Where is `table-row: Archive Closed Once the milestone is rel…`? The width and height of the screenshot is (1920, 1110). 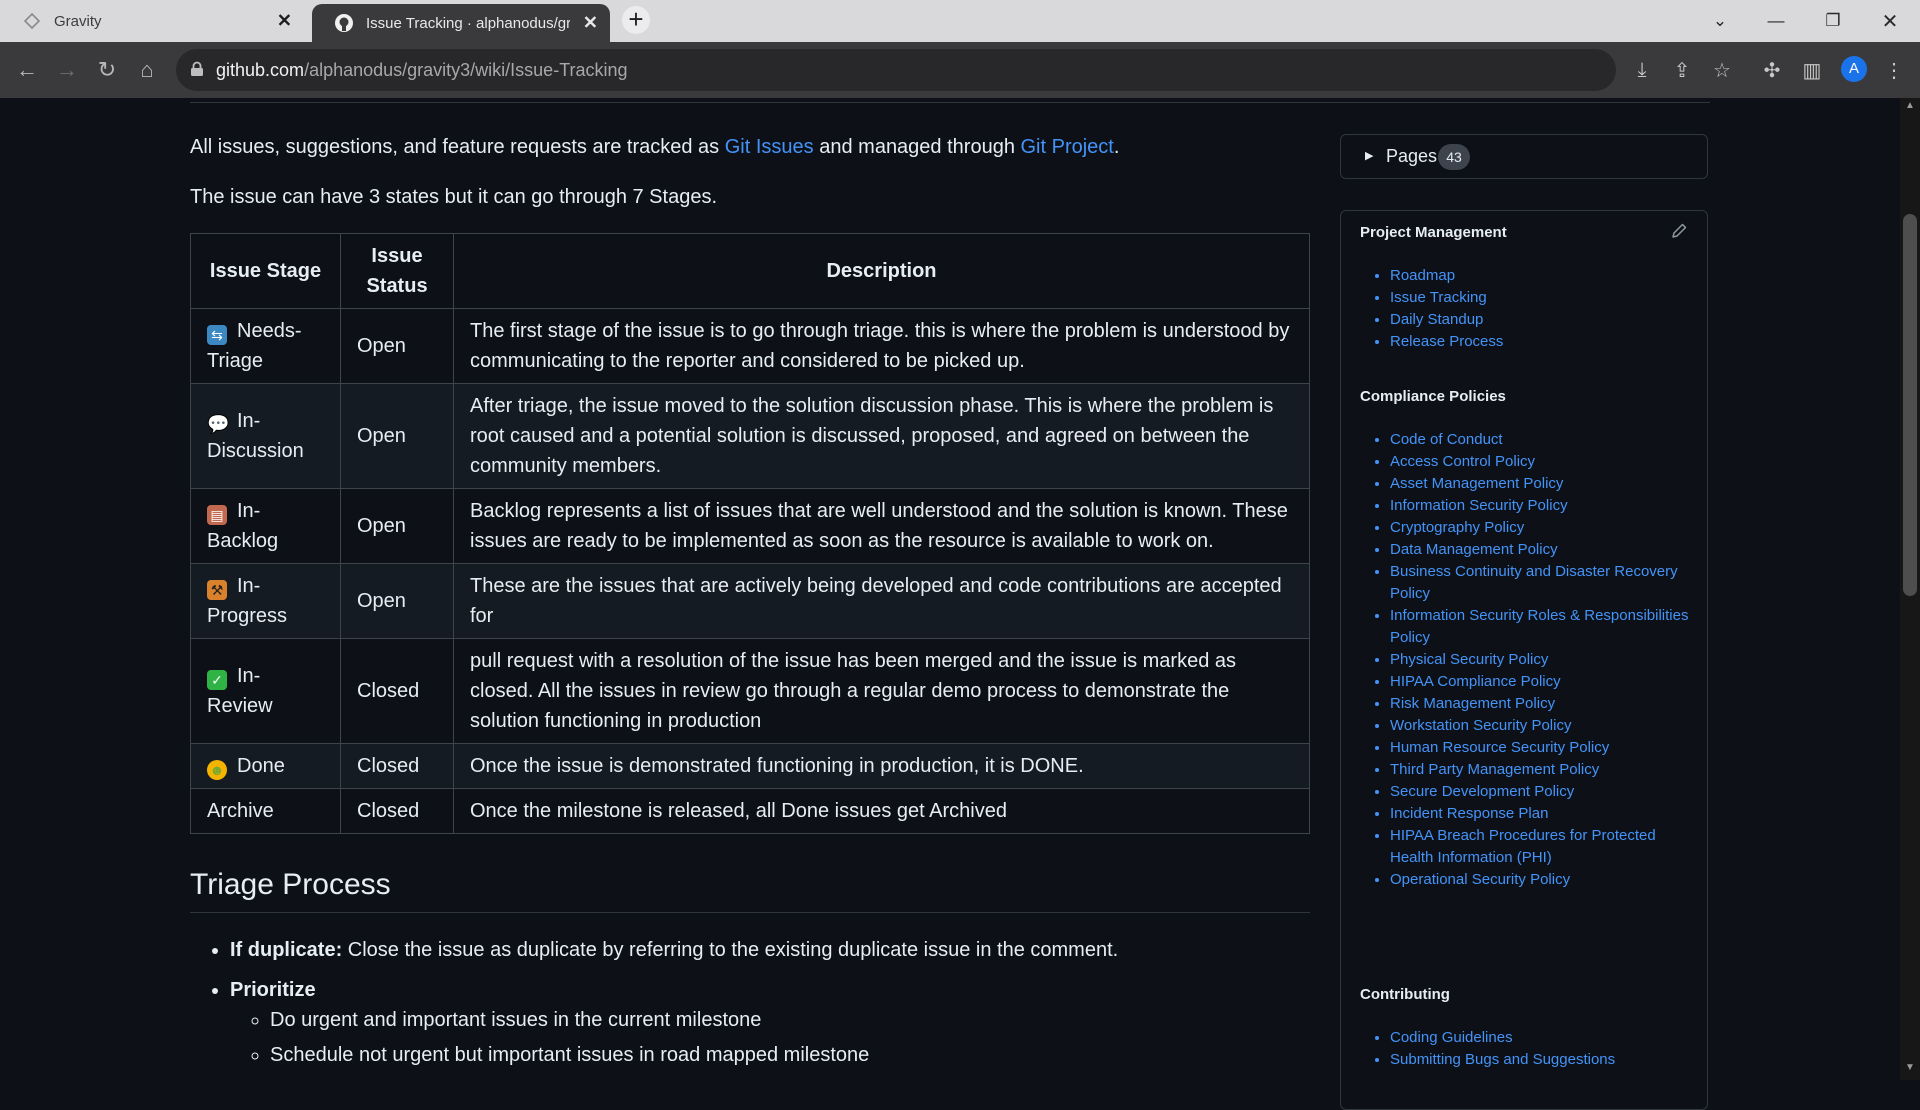
table-row: Archive Closed Once the milestone is rel… is located at coordinates (750, 811).